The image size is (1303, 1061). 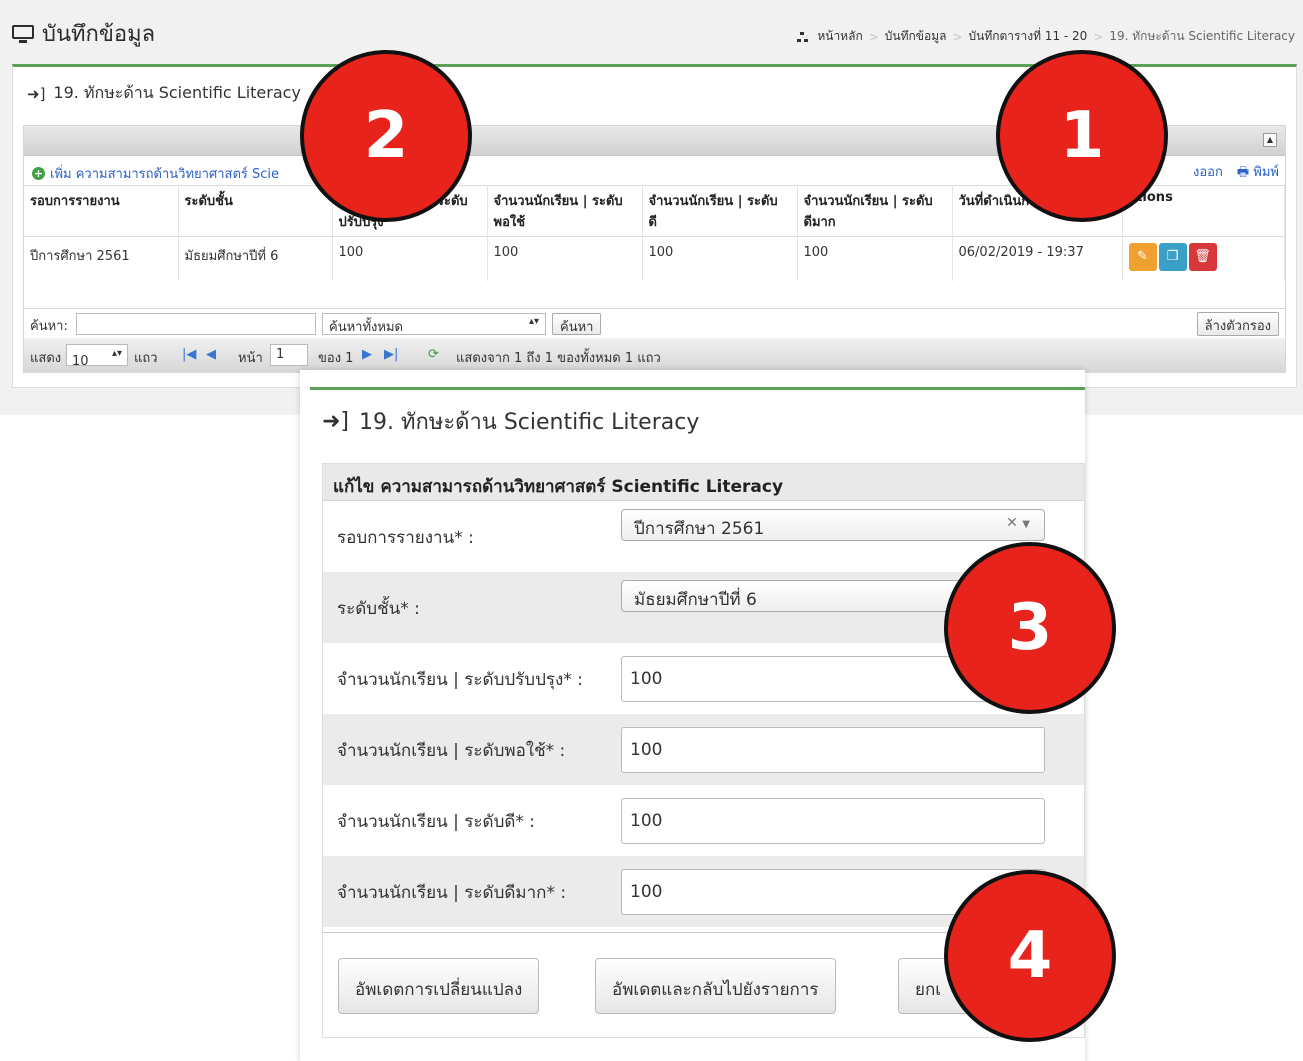 What do you see at coordinates (720, 211) in the screenshot?
I see `column-header: จำนวนนักเรียน | ระดับ ดี` at bounding box center [720, 211].